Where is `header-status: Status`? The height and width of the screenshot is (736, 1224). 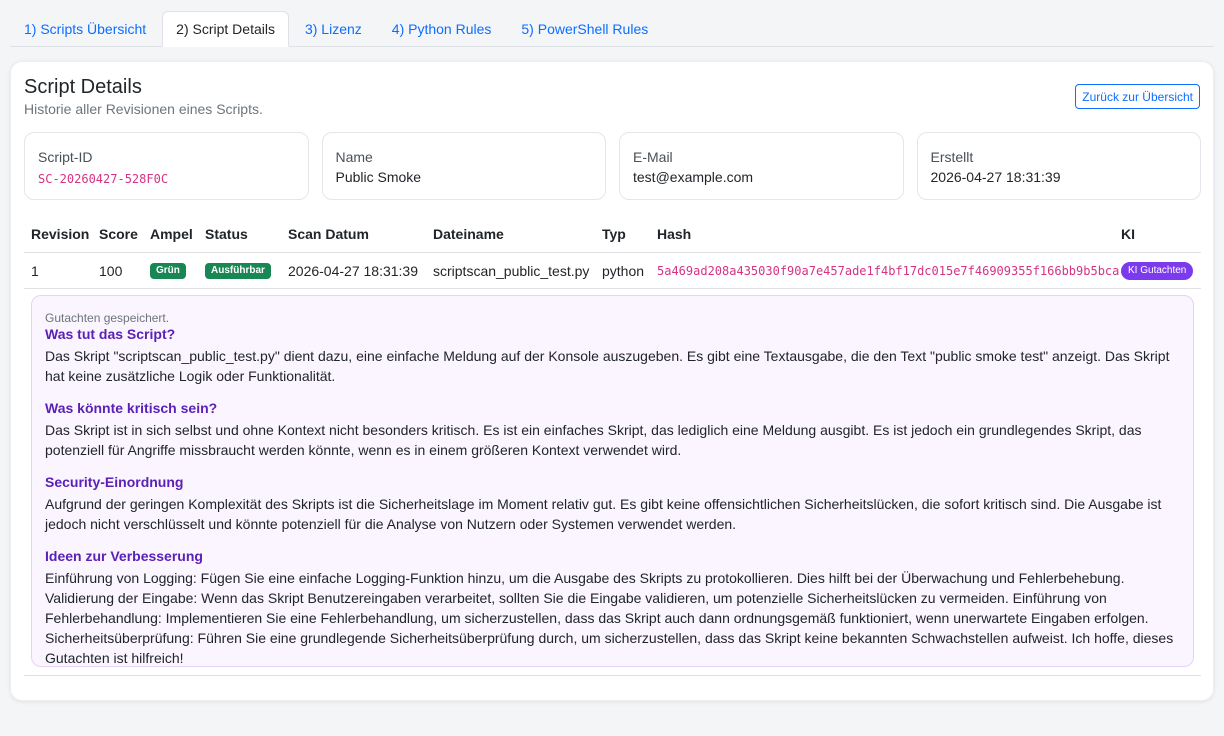 header-status: Status is located at coordinates (226, 234).